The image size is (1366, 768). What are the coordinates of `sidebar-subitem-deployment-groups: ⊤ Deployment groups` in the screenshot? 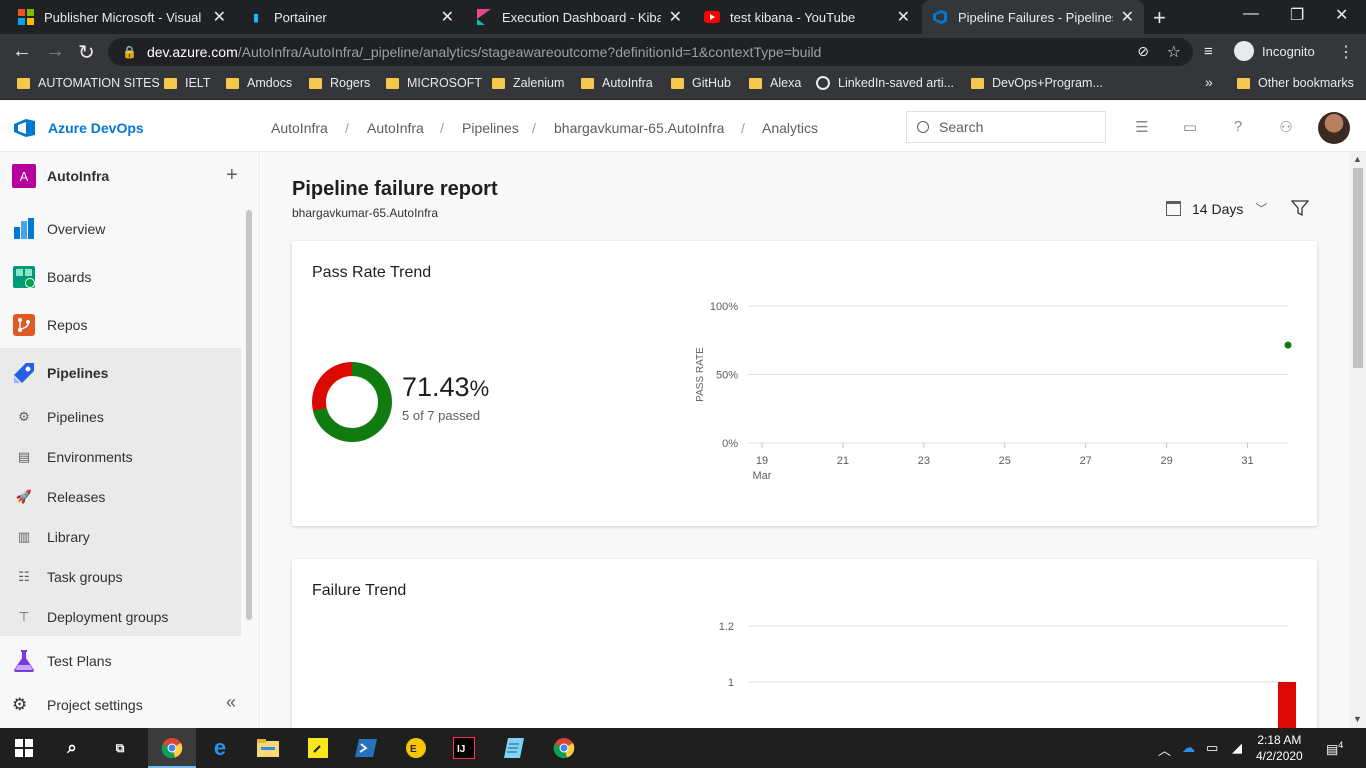 It's located at (120, 617).